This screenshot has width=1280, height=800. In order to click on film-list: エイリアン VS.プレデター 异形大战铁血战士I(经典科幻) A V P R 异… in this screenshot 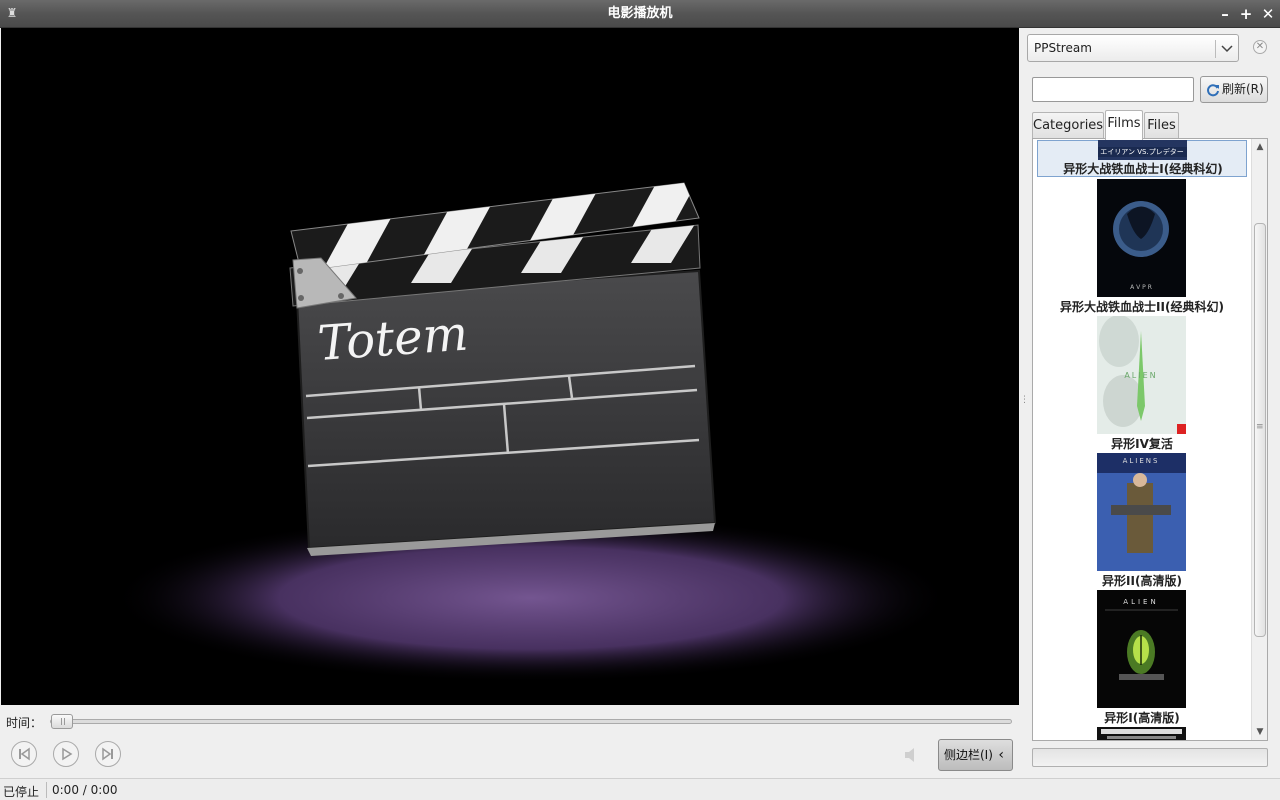, I will do `click(1150, 439)`.